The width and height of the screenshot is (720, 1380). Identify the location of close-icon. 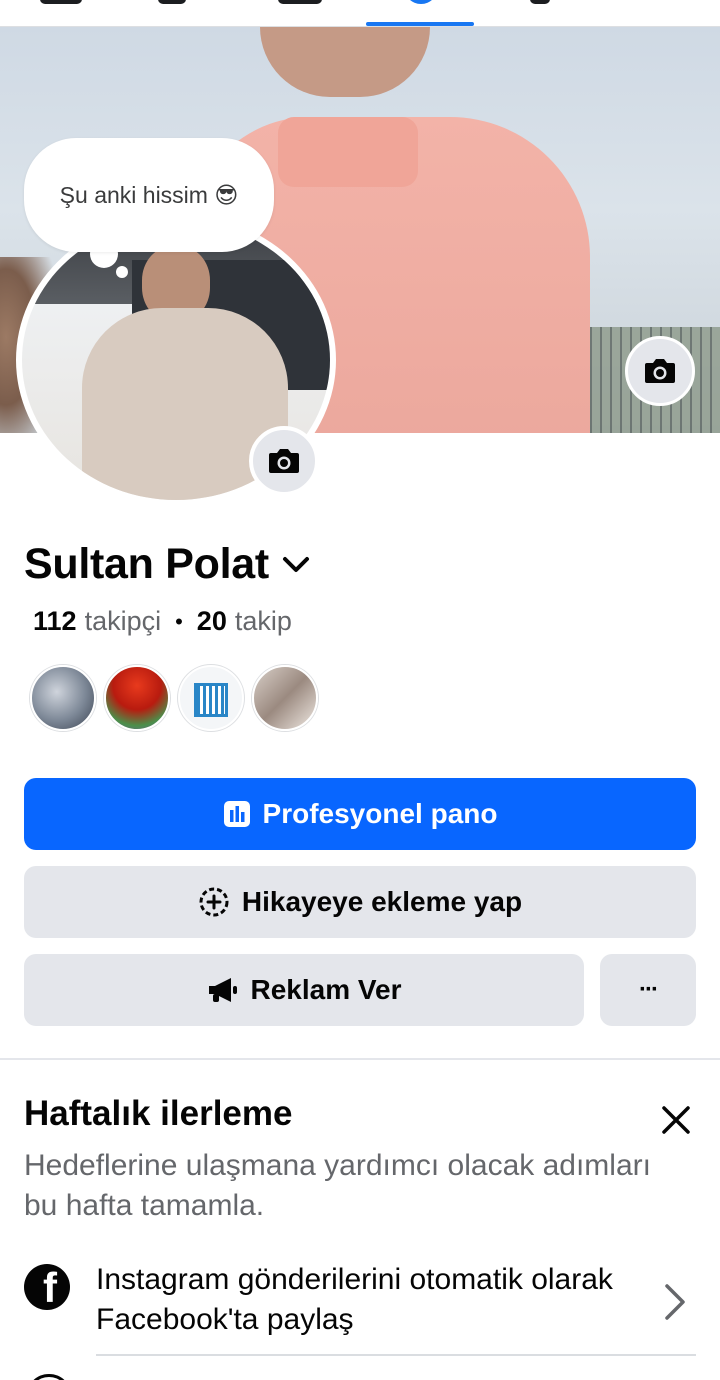
(676, 1120).